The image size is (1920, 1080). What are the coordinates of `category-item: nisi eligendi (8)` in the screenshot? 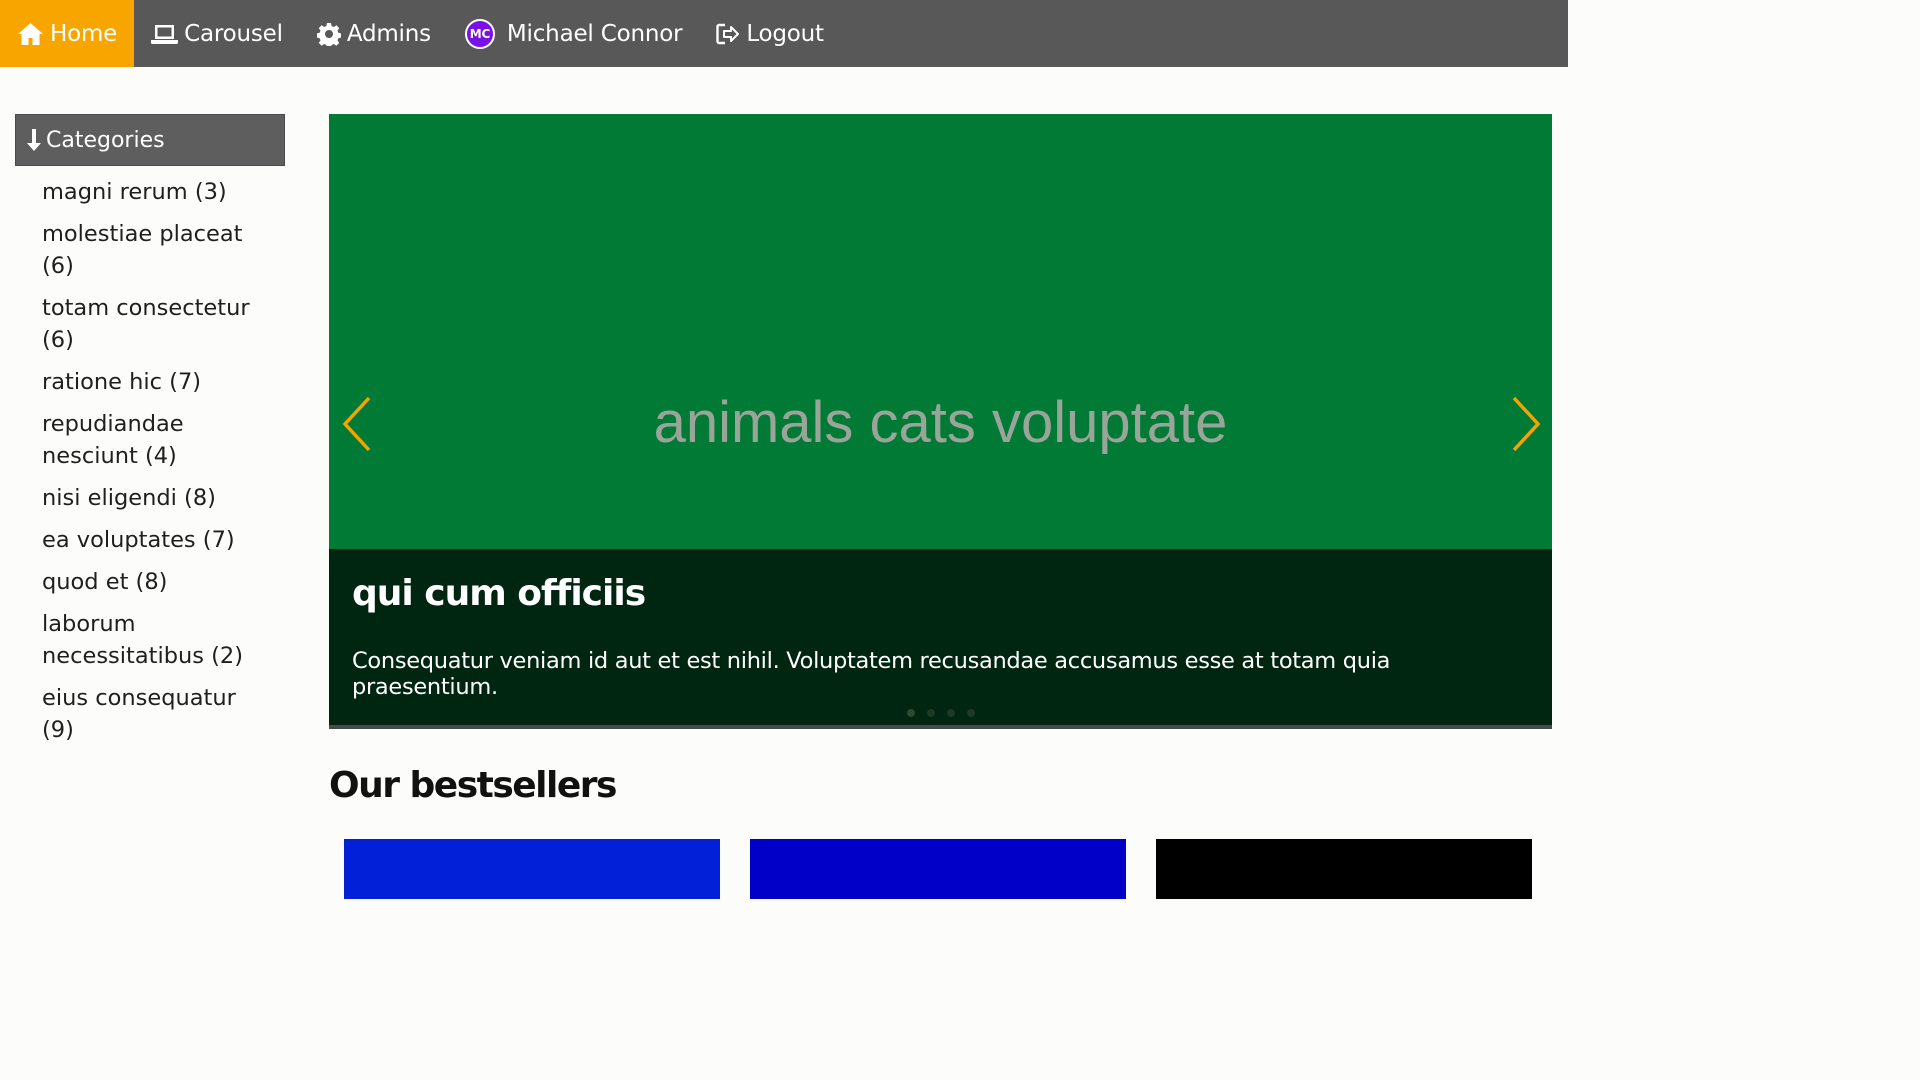 It's located at (157, 499).